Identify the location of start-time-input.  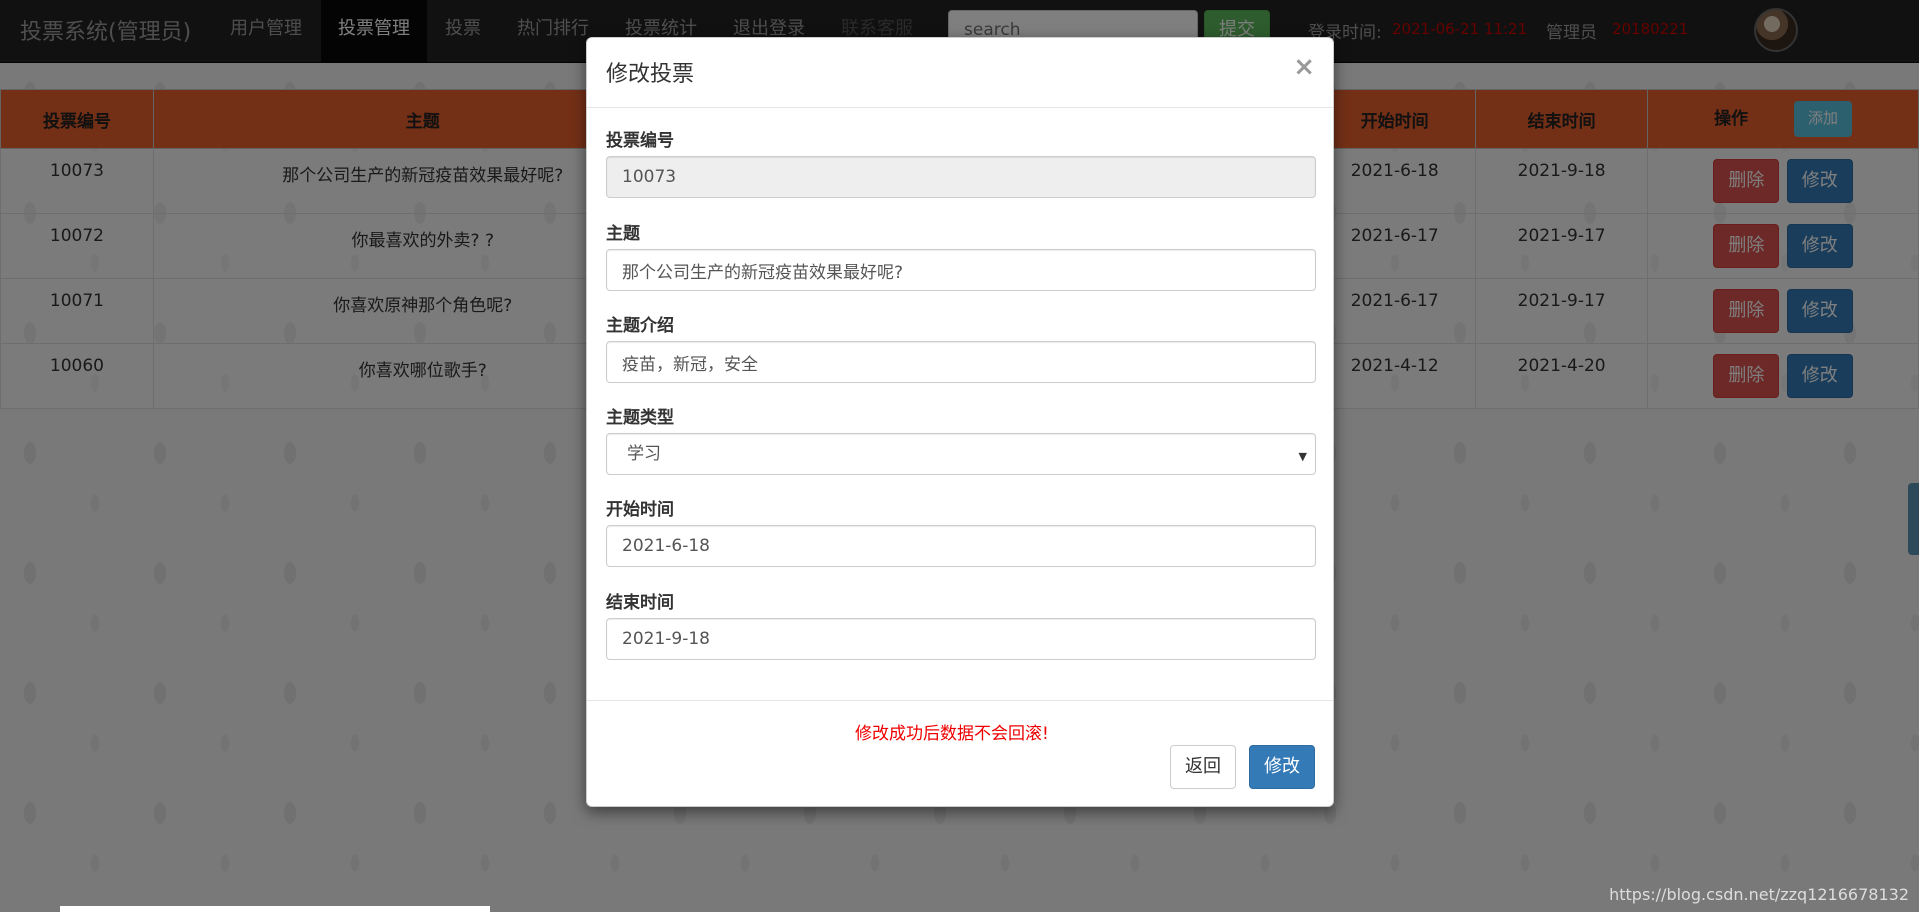
(961, 546).